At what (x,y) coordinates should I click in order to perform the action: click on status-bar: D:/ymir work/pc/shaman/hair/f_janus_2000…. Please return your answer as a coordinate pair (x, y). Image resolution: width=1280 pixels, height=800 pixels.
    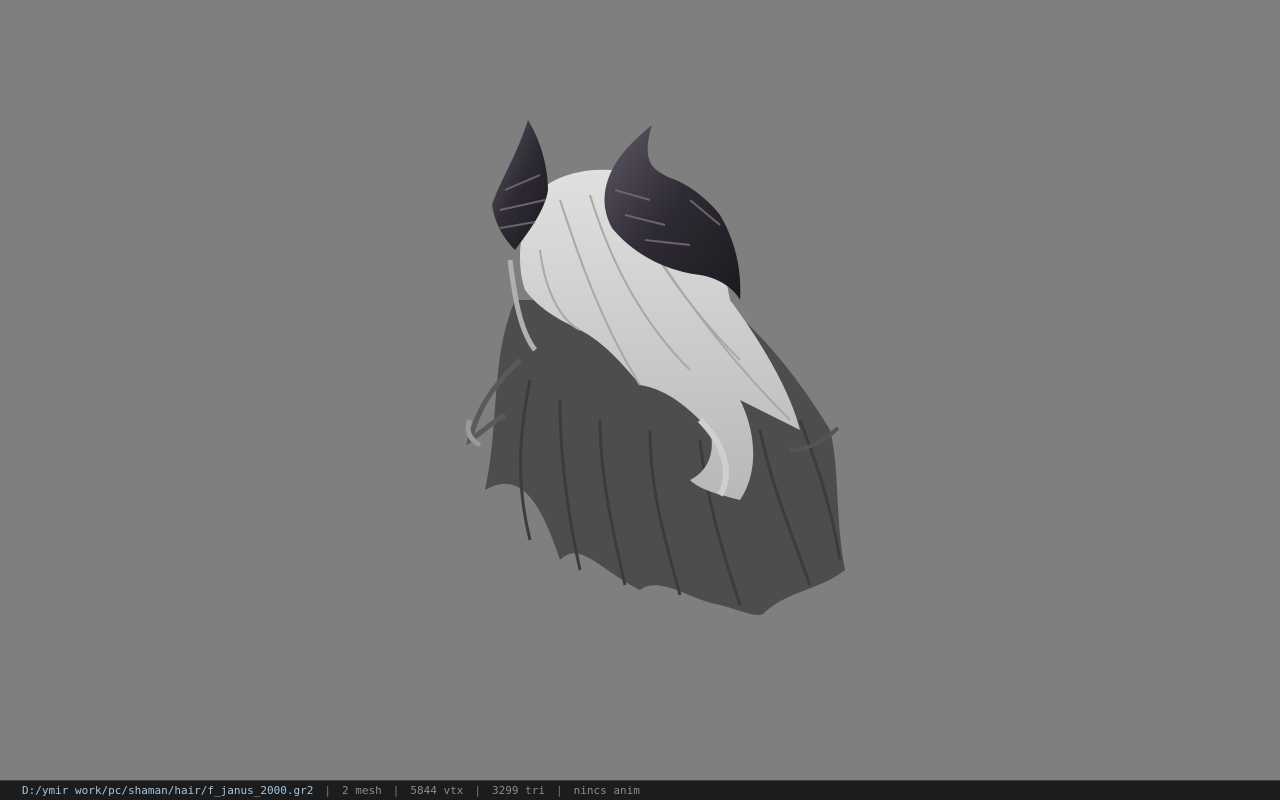
    Looking at the image, I should click on (640, 790).